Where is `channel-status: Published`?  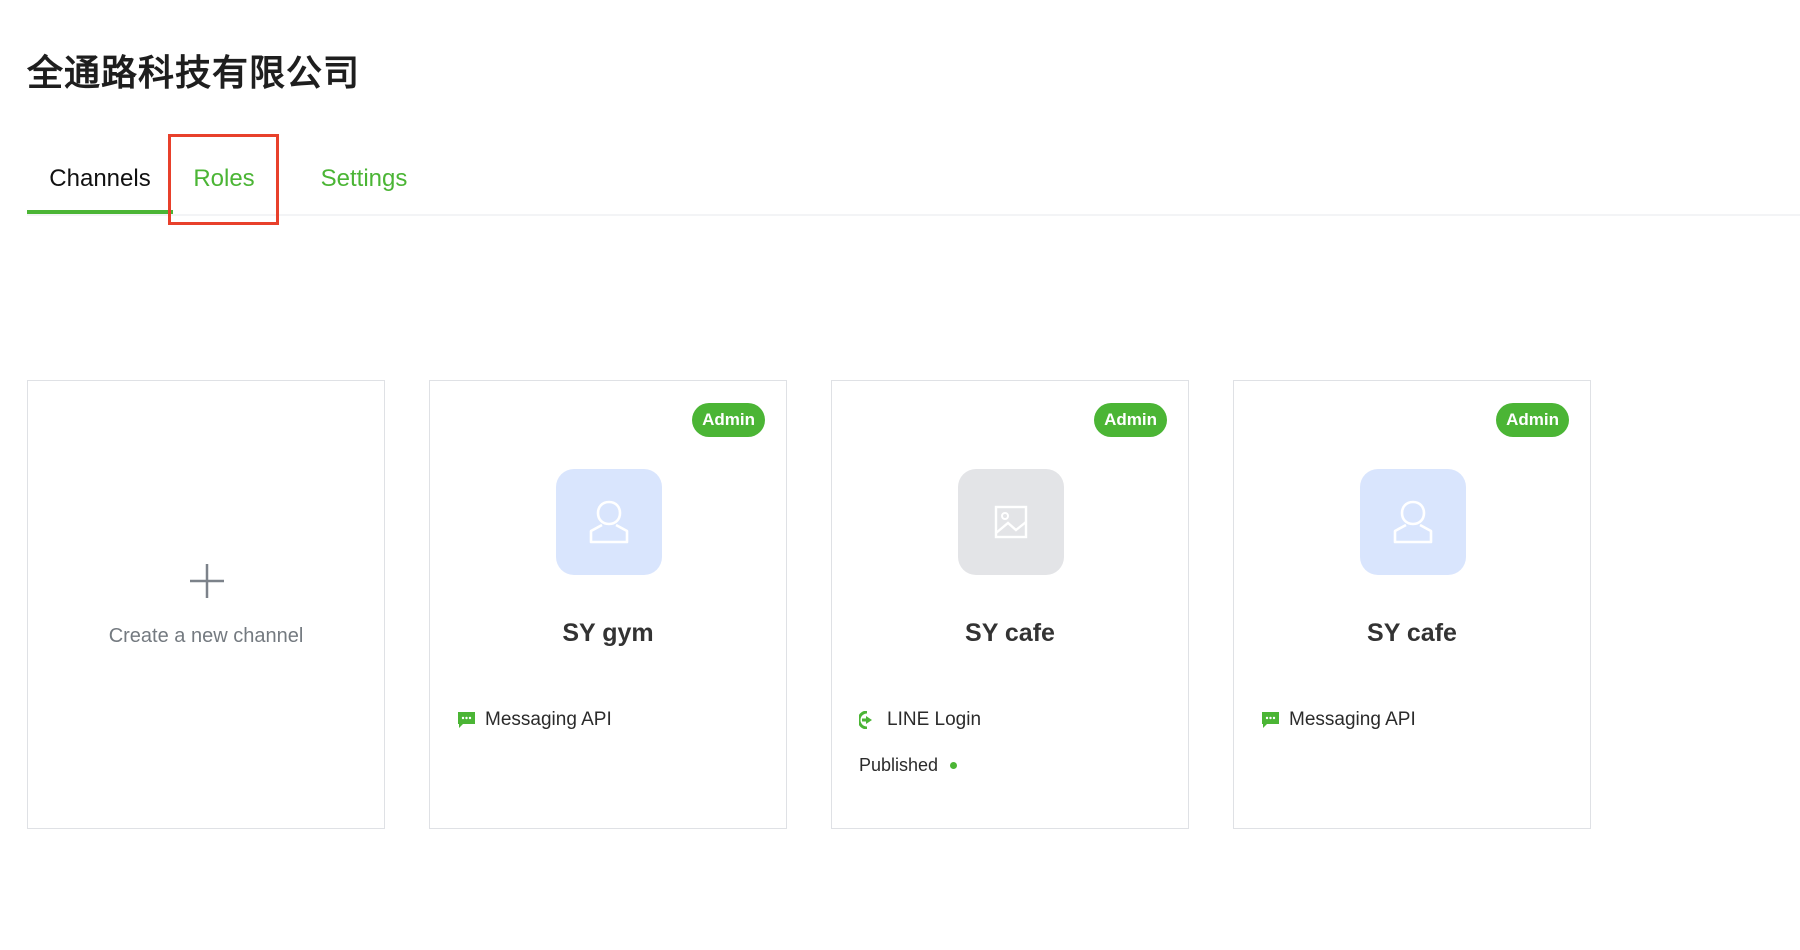
channel-status: Published is located at coordinates (908, 765).